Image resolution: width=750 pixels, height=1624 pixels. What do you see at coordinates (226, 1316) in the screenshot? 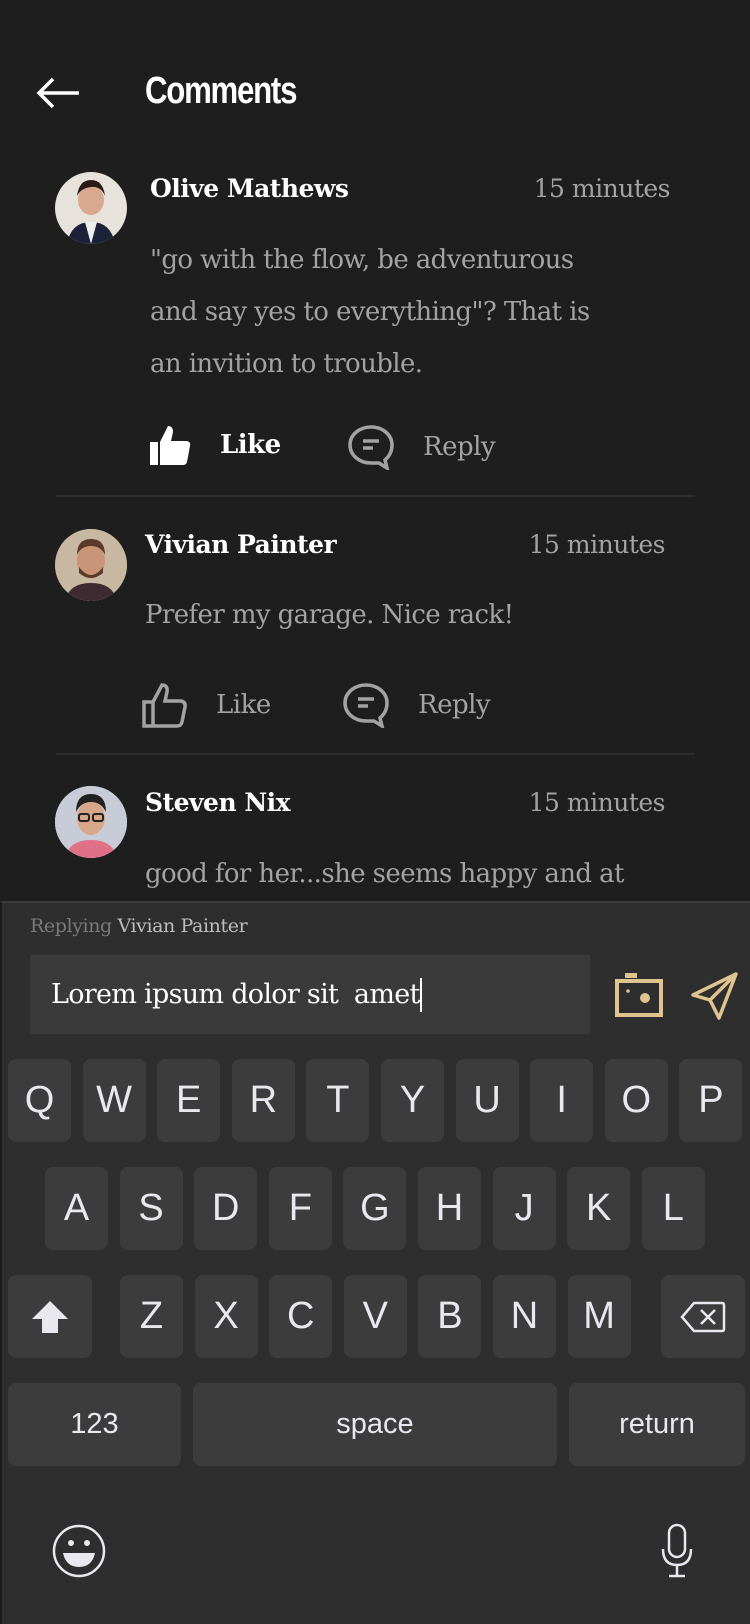
I see `key-x: X` at bounding box center [226, 1316].